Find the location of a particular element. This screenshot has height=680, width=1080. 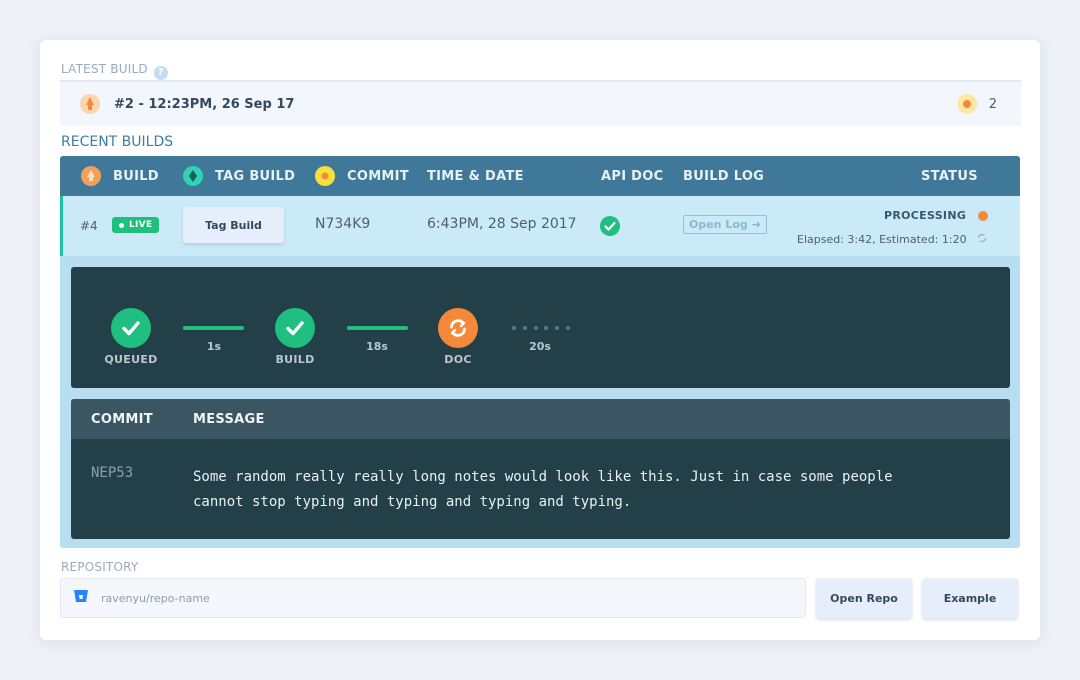

header-build-log: BUILD LOG is located at coordinates (724, 176).